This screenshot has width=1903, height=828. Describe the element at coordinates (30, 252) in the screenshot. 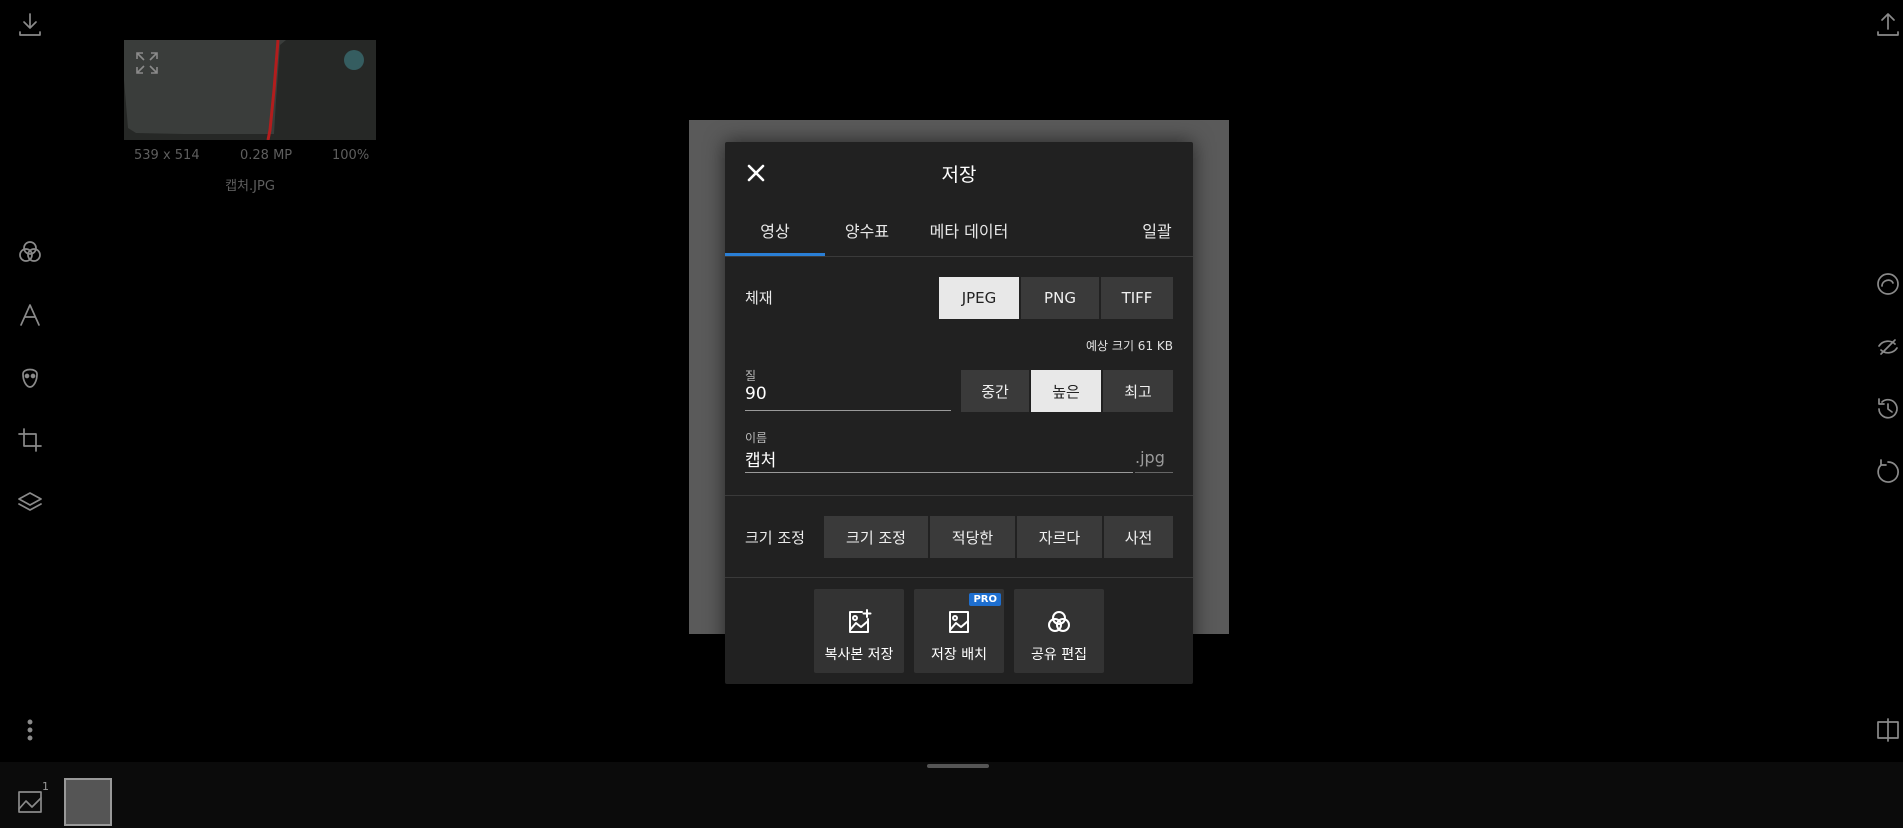

I see `filters-icon` at that location.